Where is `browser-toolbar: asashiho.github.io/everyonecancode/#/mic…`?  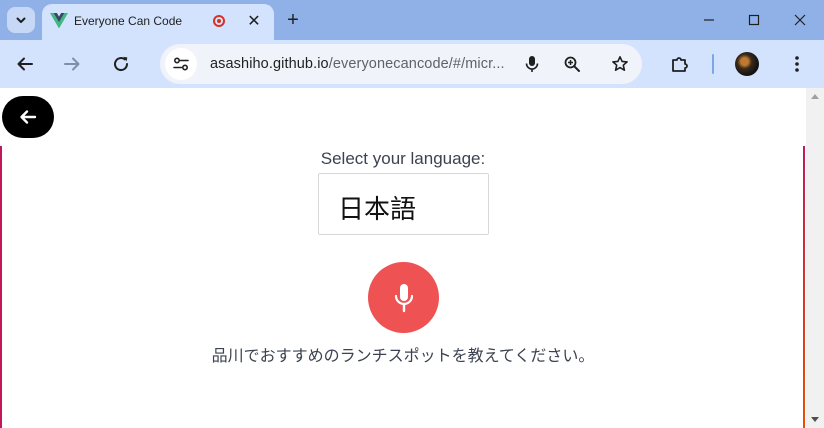 browser-toolbar: asashiho.github.io/everyonecancode/#/mic… is located at coordinates (412, 64).